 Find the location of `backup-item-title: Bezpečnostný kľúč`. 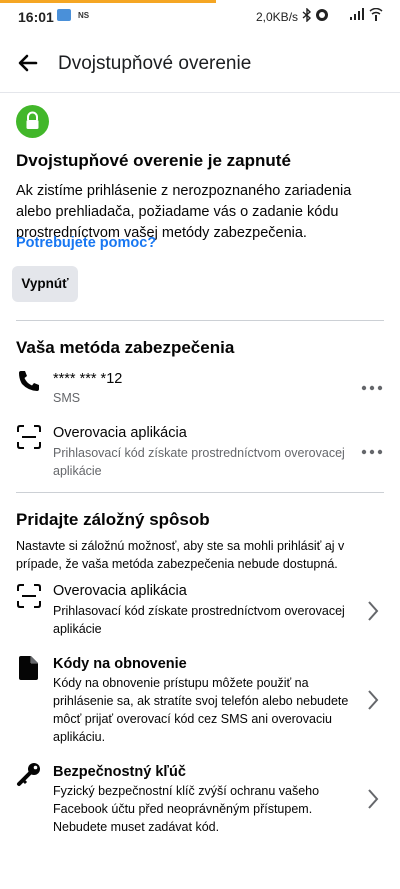

backup-item-title: Bezpečnostný kľúč is located at coordinates (119, 772).